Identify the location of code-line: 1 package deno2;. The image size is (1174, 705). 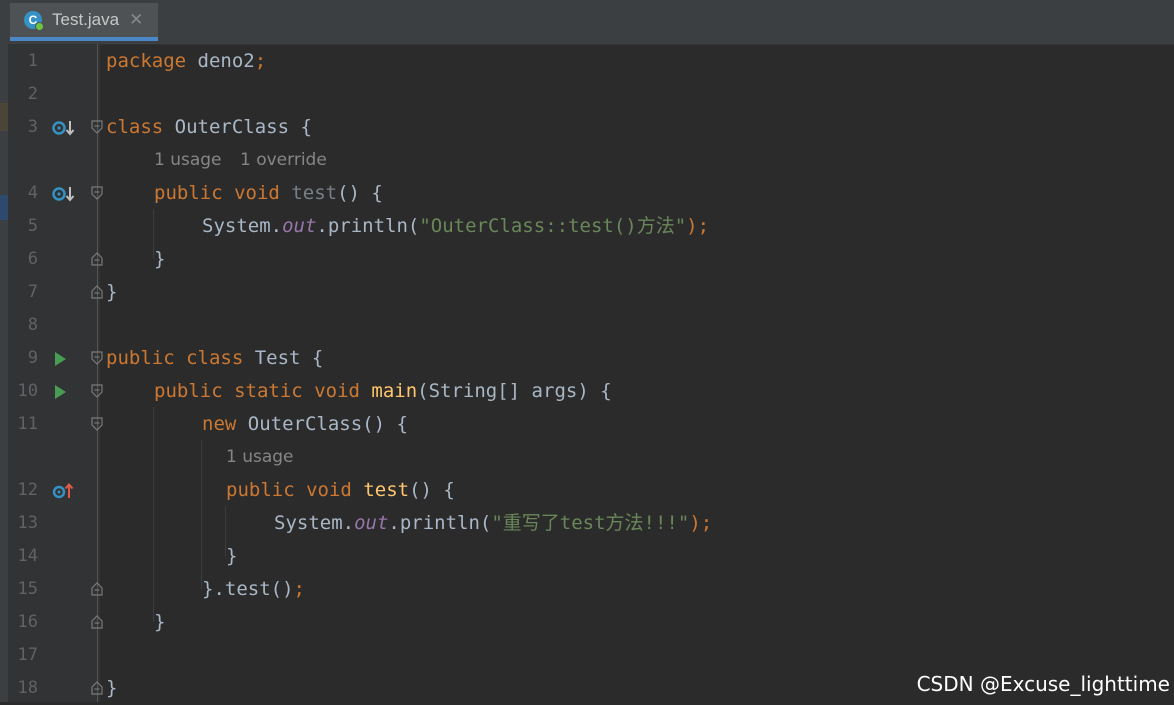
(591, 61).